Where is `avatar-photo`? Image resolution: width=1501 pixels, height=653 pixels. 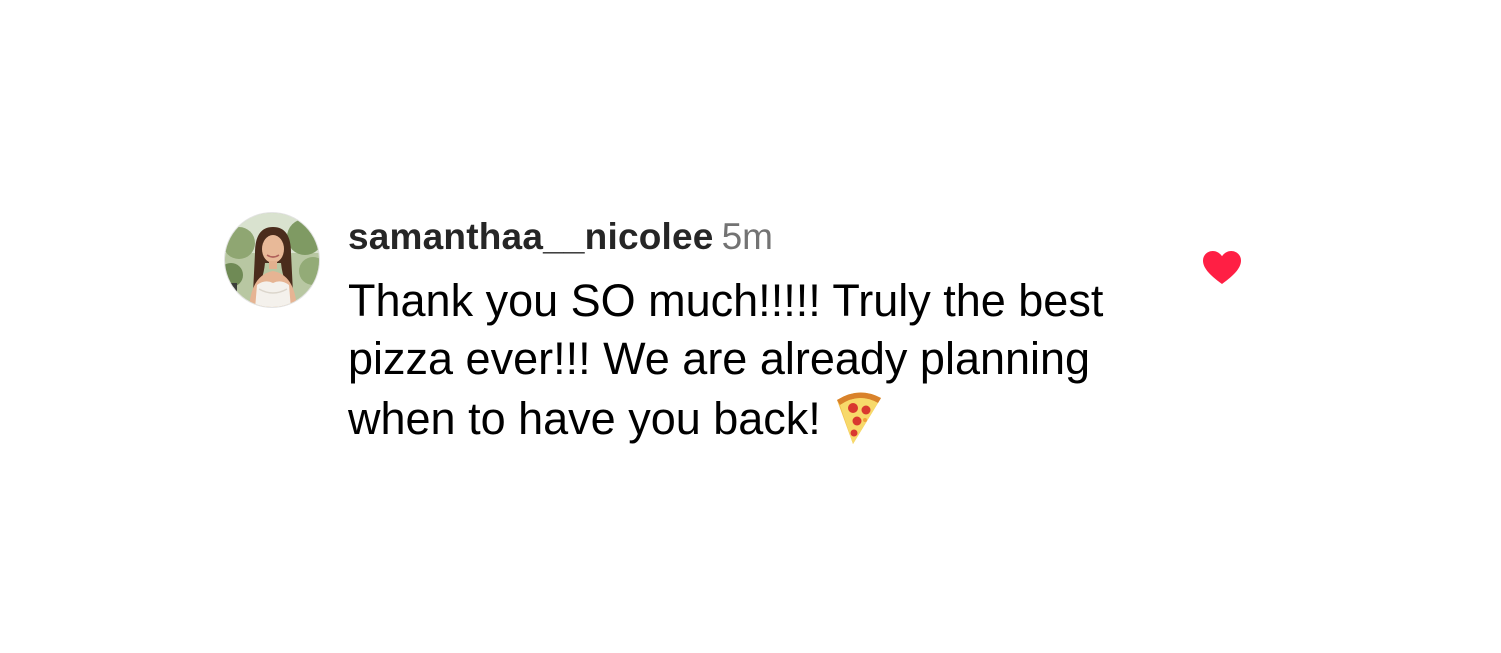 avatar-photo is located at coordinates (272, 260).